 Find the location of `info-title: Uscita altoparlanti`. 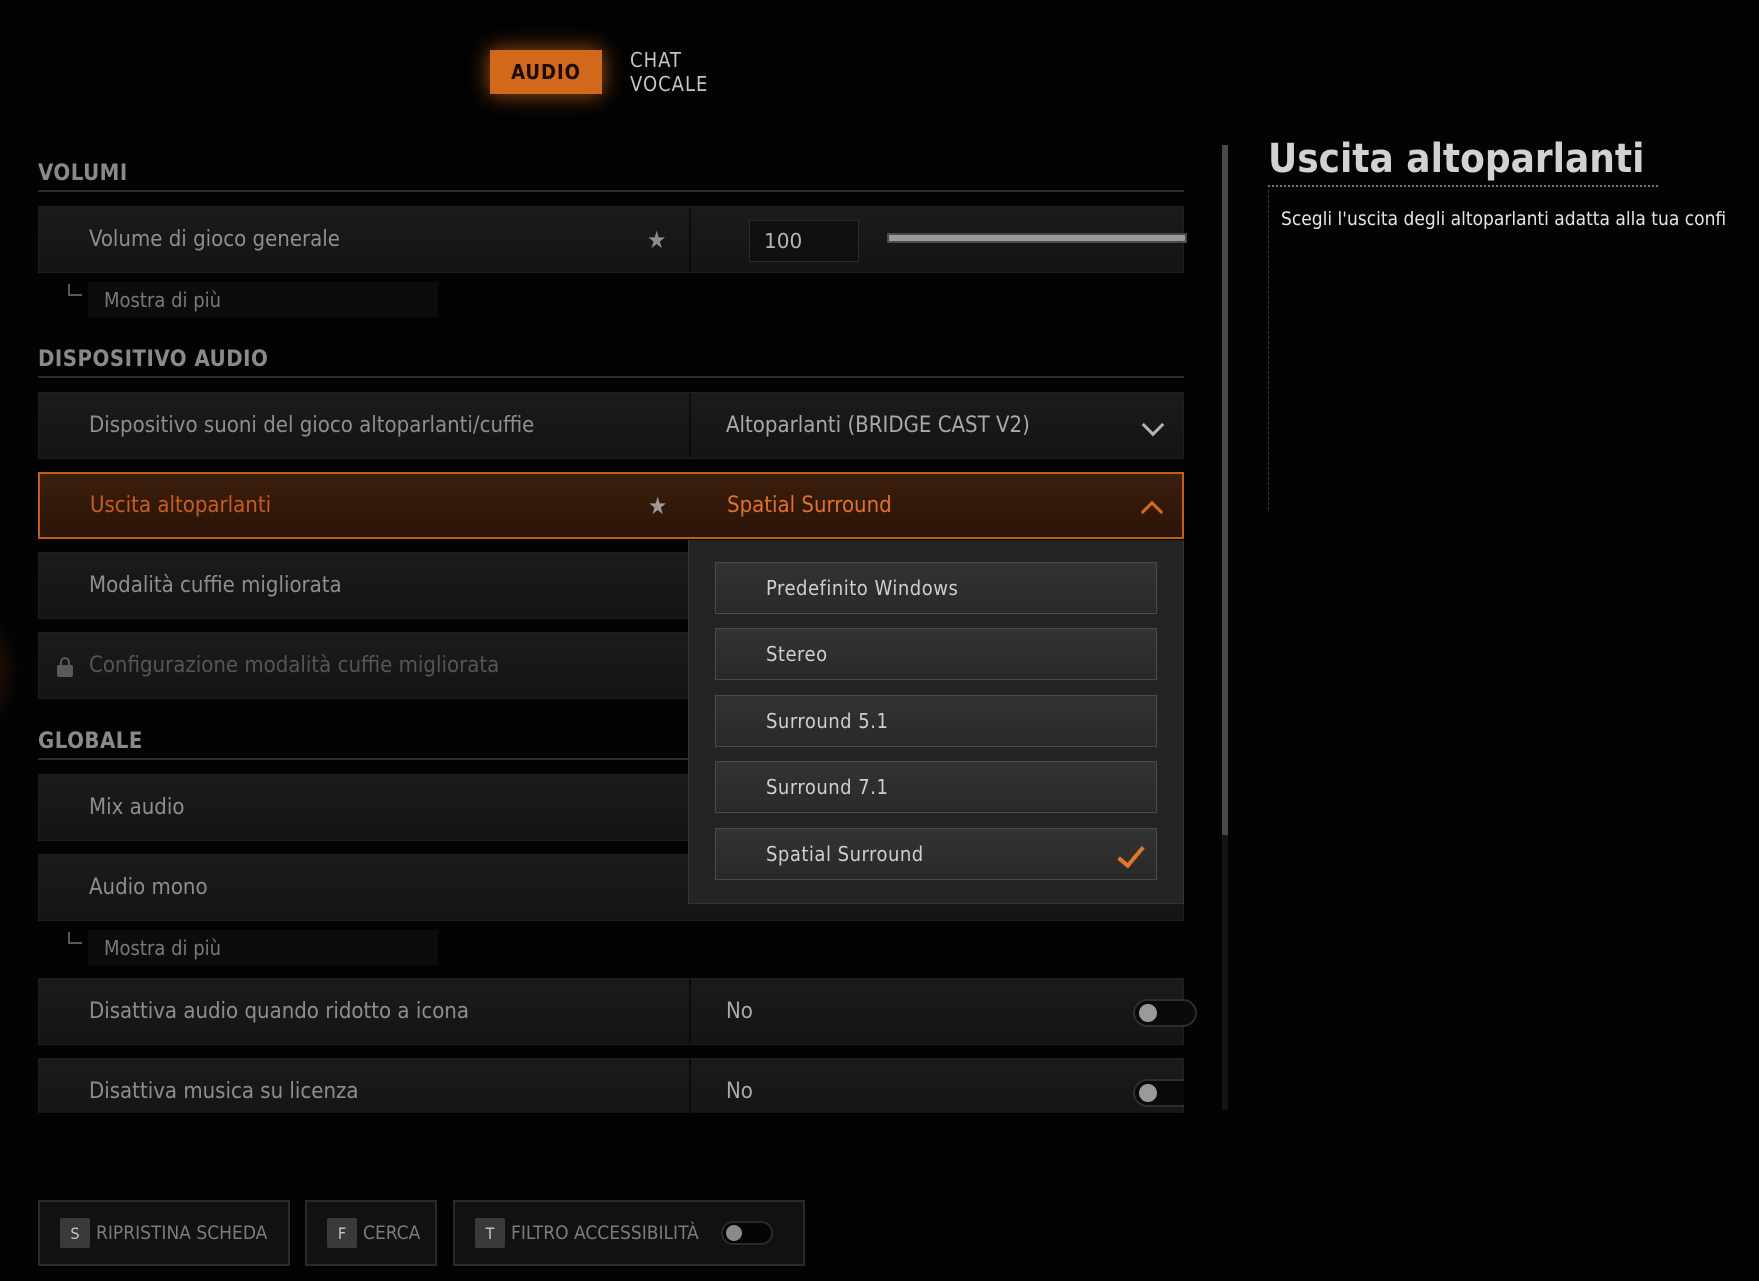

info-title: Uscita altoparlanti is located at coordinates (1456, 159).